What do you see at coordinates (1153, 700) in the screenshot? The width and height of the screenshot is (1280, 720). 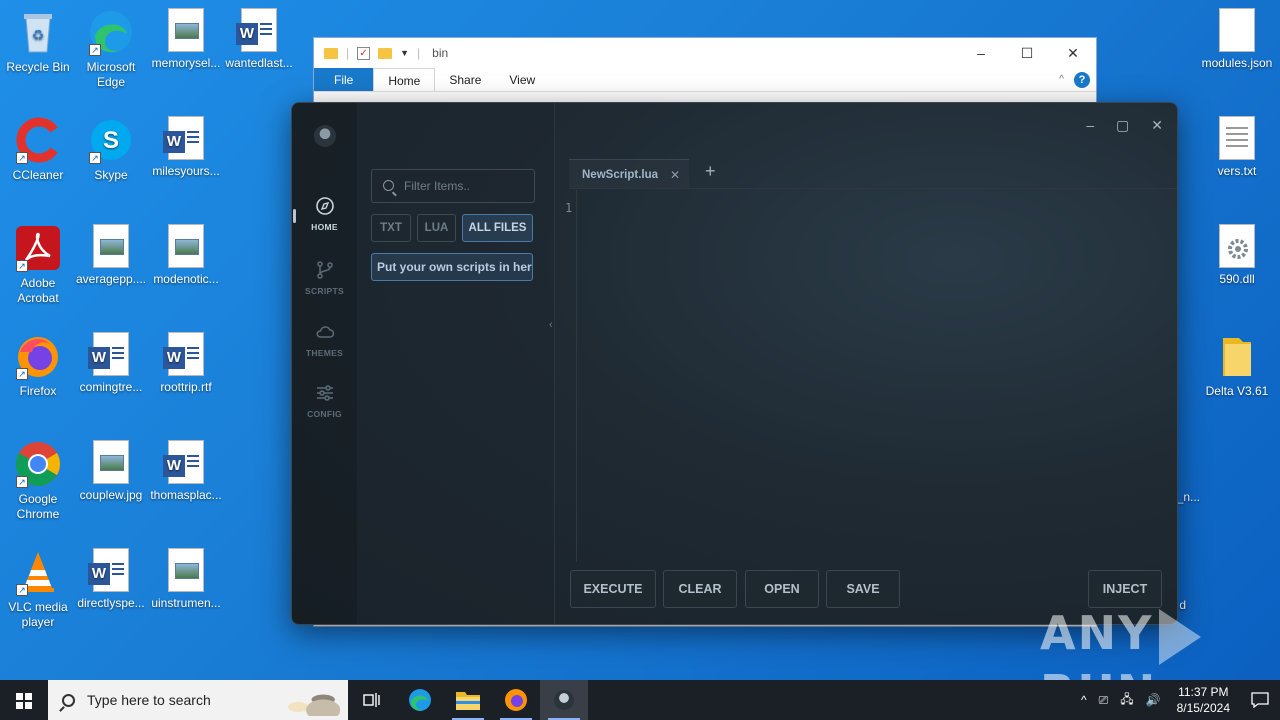 I see `volume-icon: 🔊` at bounding box center [1153, 700].